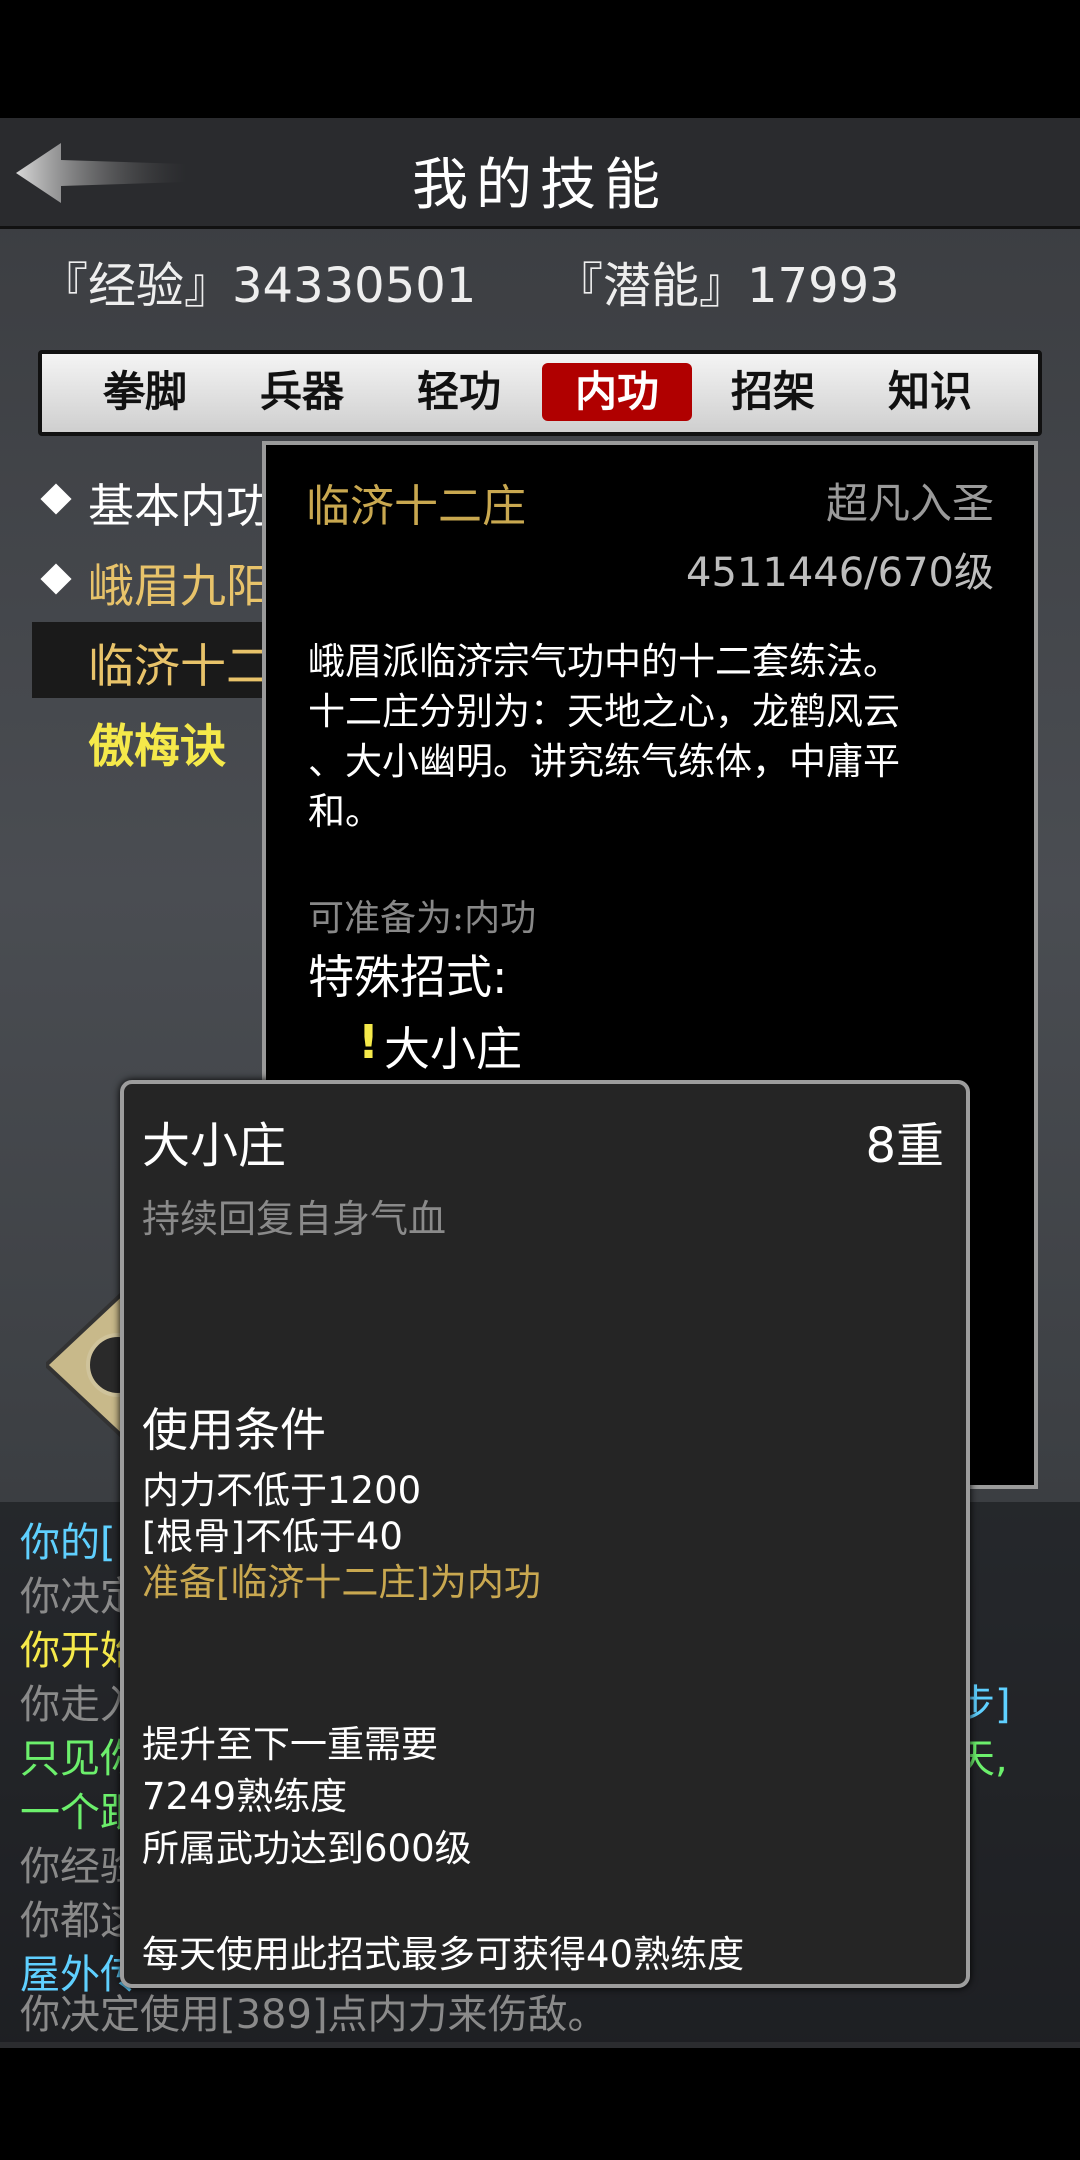  What do you see at coordinates (157, 743) in the screenshot?
I see `skill-item-aomei: 傲梅诀` at bounding box center [157, 743].